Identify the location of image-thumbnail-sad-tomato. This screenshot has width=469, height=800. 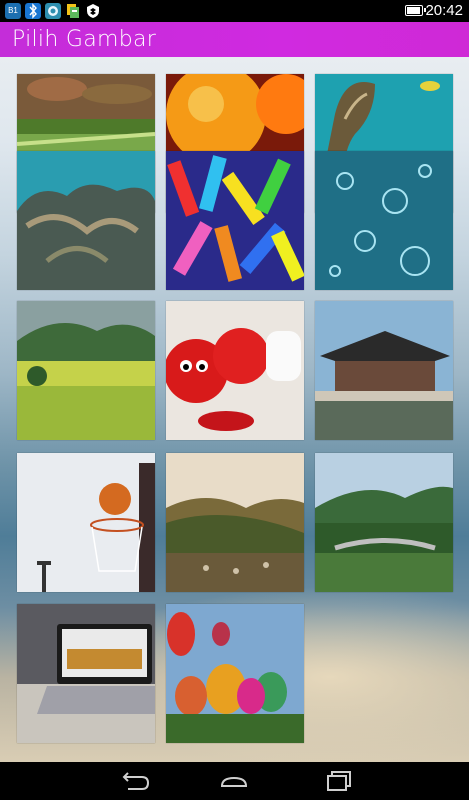
(235, 370).